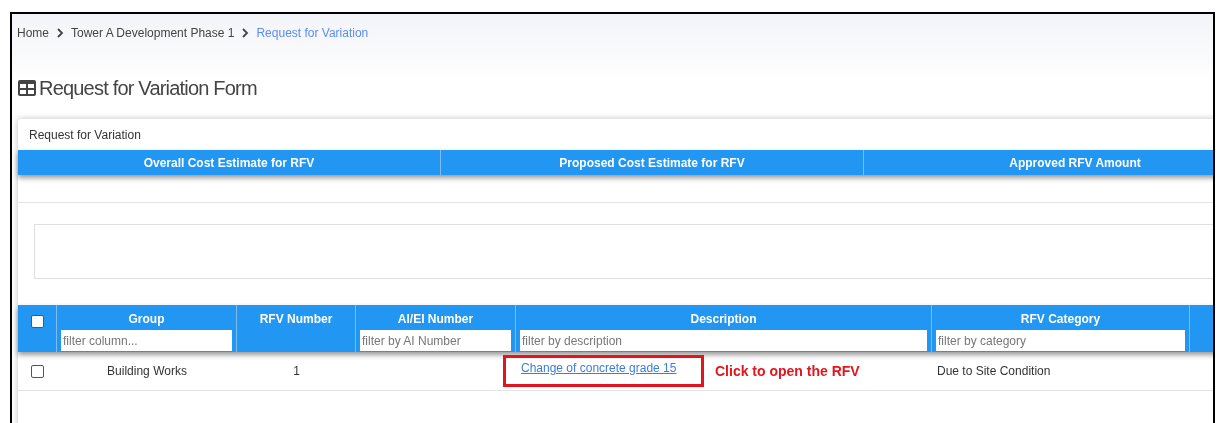 This screenshot has height=423, width=1220. Describe the element at coordinates (723, 319) in the screenshot. I see `column-header: Description` at that location.